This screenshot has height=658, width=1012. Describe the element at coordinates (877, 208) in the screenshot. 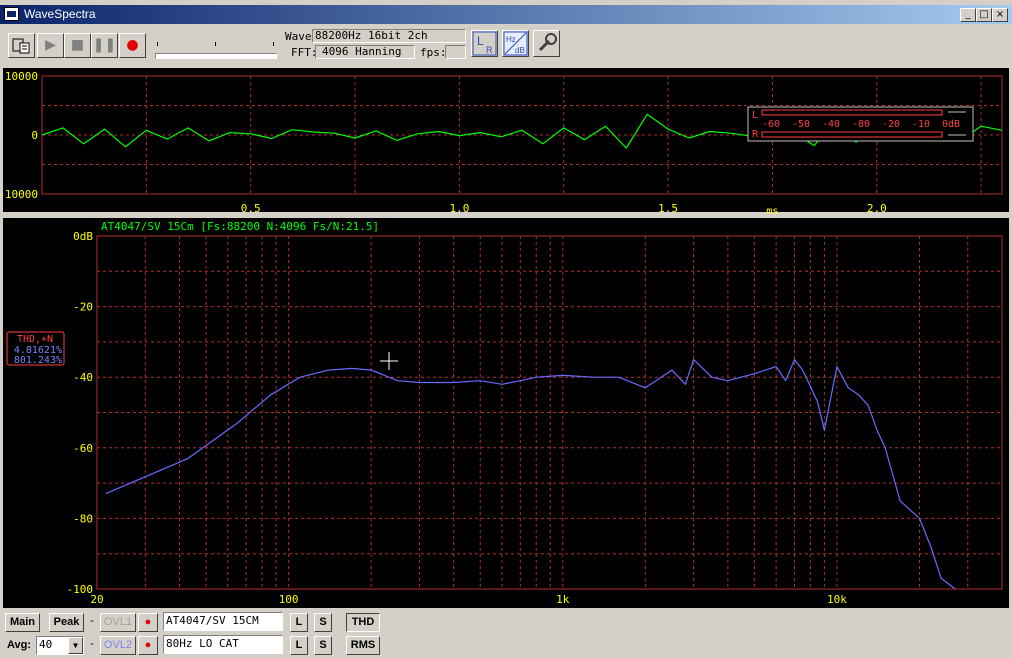

I see `waveform-x-tick-label: 2.0` at that location.